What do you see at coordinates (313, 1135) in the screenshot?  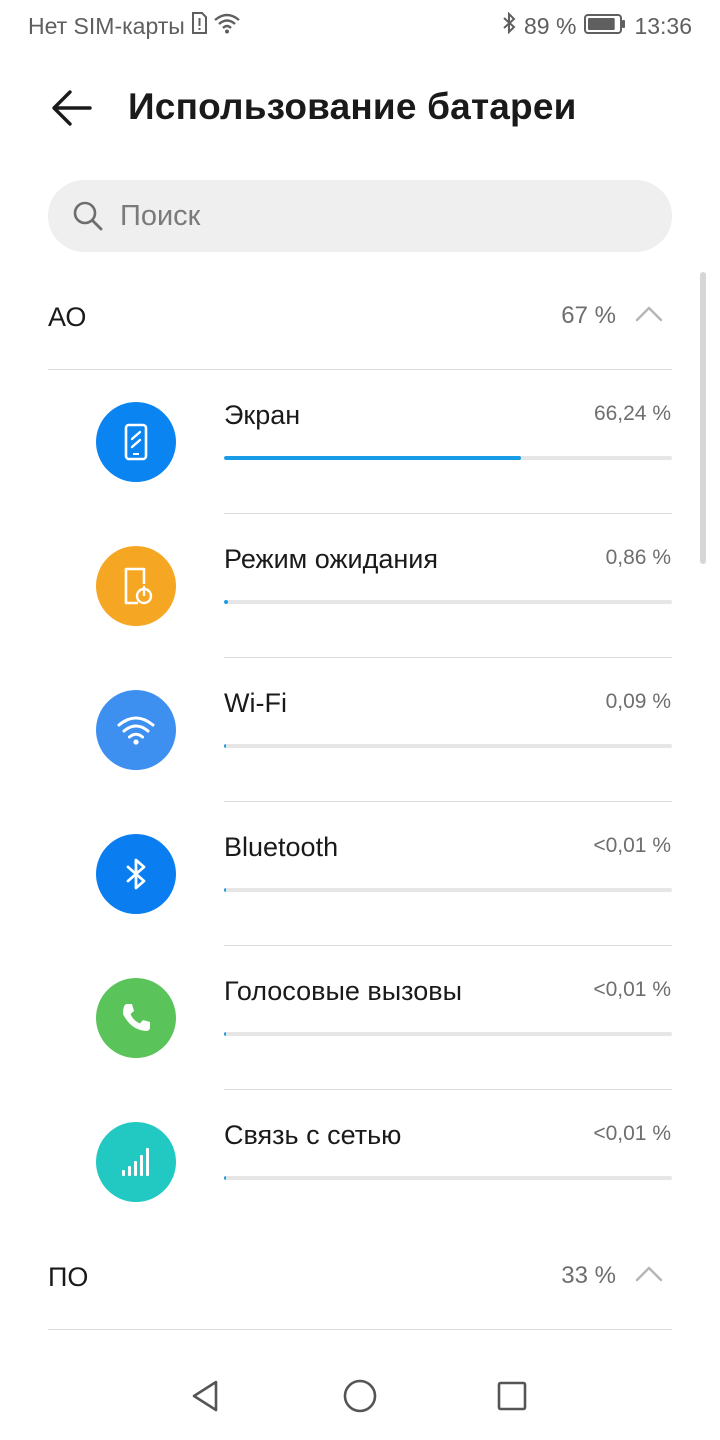 I see `item-name: Связь с сетью` at bounding box center [313, 1135].